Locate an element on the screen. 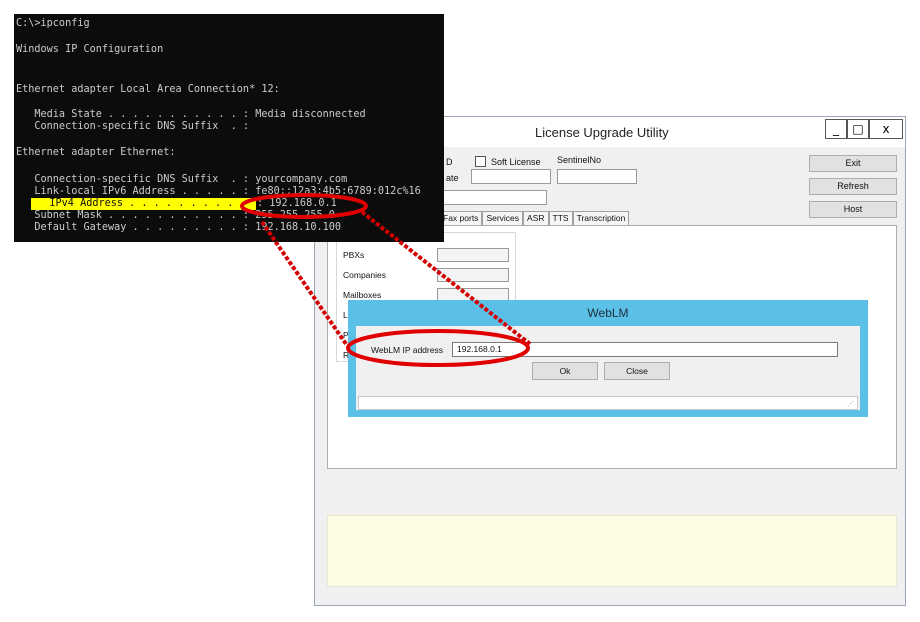 The width and height of the screenshot is (920, 622). tab-asr: ASR is located at coordinates (536, 218).